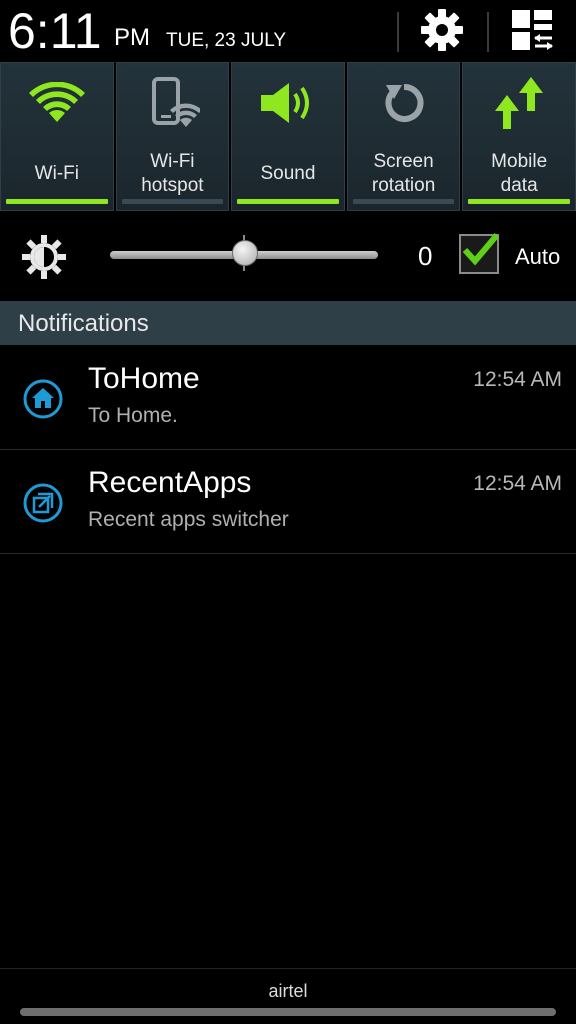 The height and width of the screenshot is (1024, 576). Describe the element at coordinates (288, 105) in the screenshot. I see `sound-icon` at that location.